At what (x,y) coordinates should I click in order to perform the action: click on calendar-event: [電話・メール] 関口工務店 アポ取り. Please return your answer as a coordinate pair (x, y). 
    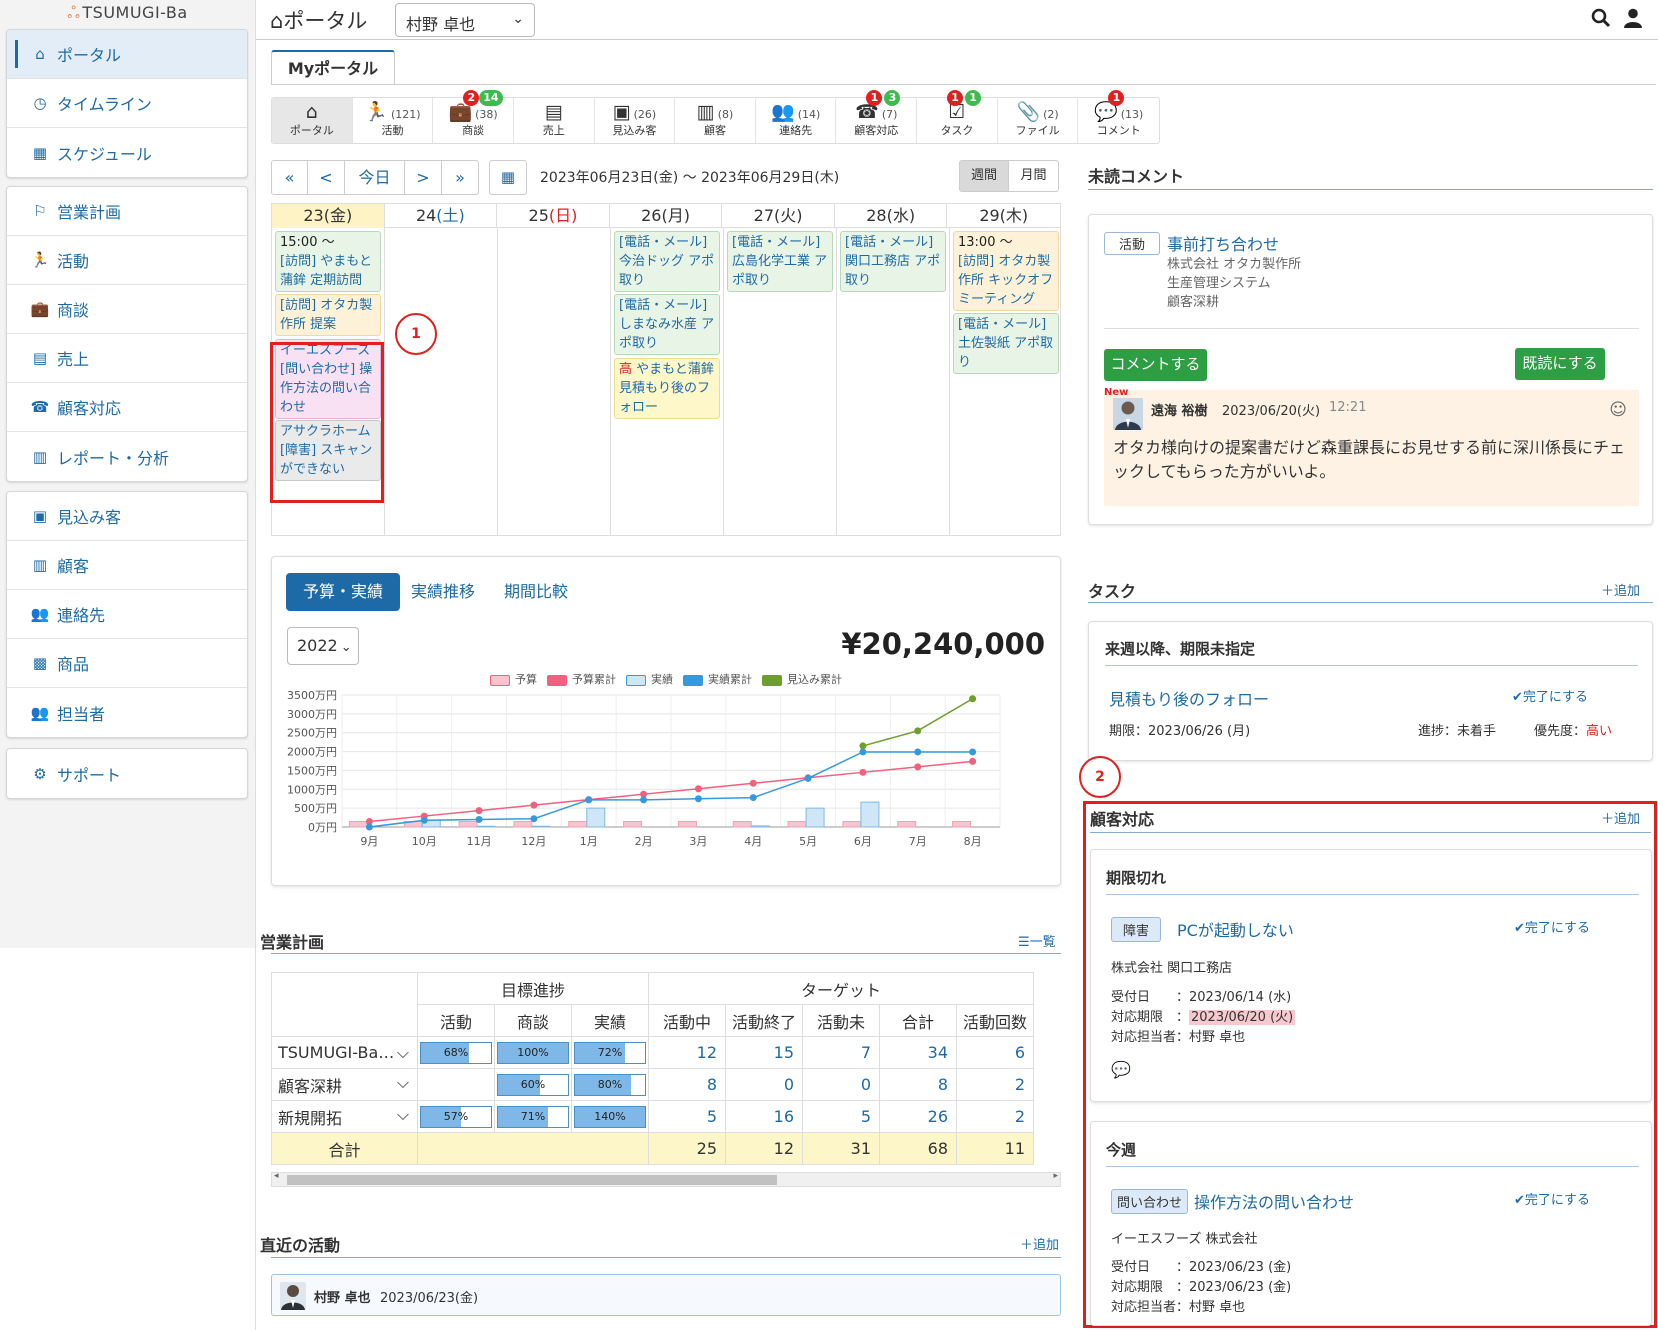
    Looking at the image, I should click on (893, 261).